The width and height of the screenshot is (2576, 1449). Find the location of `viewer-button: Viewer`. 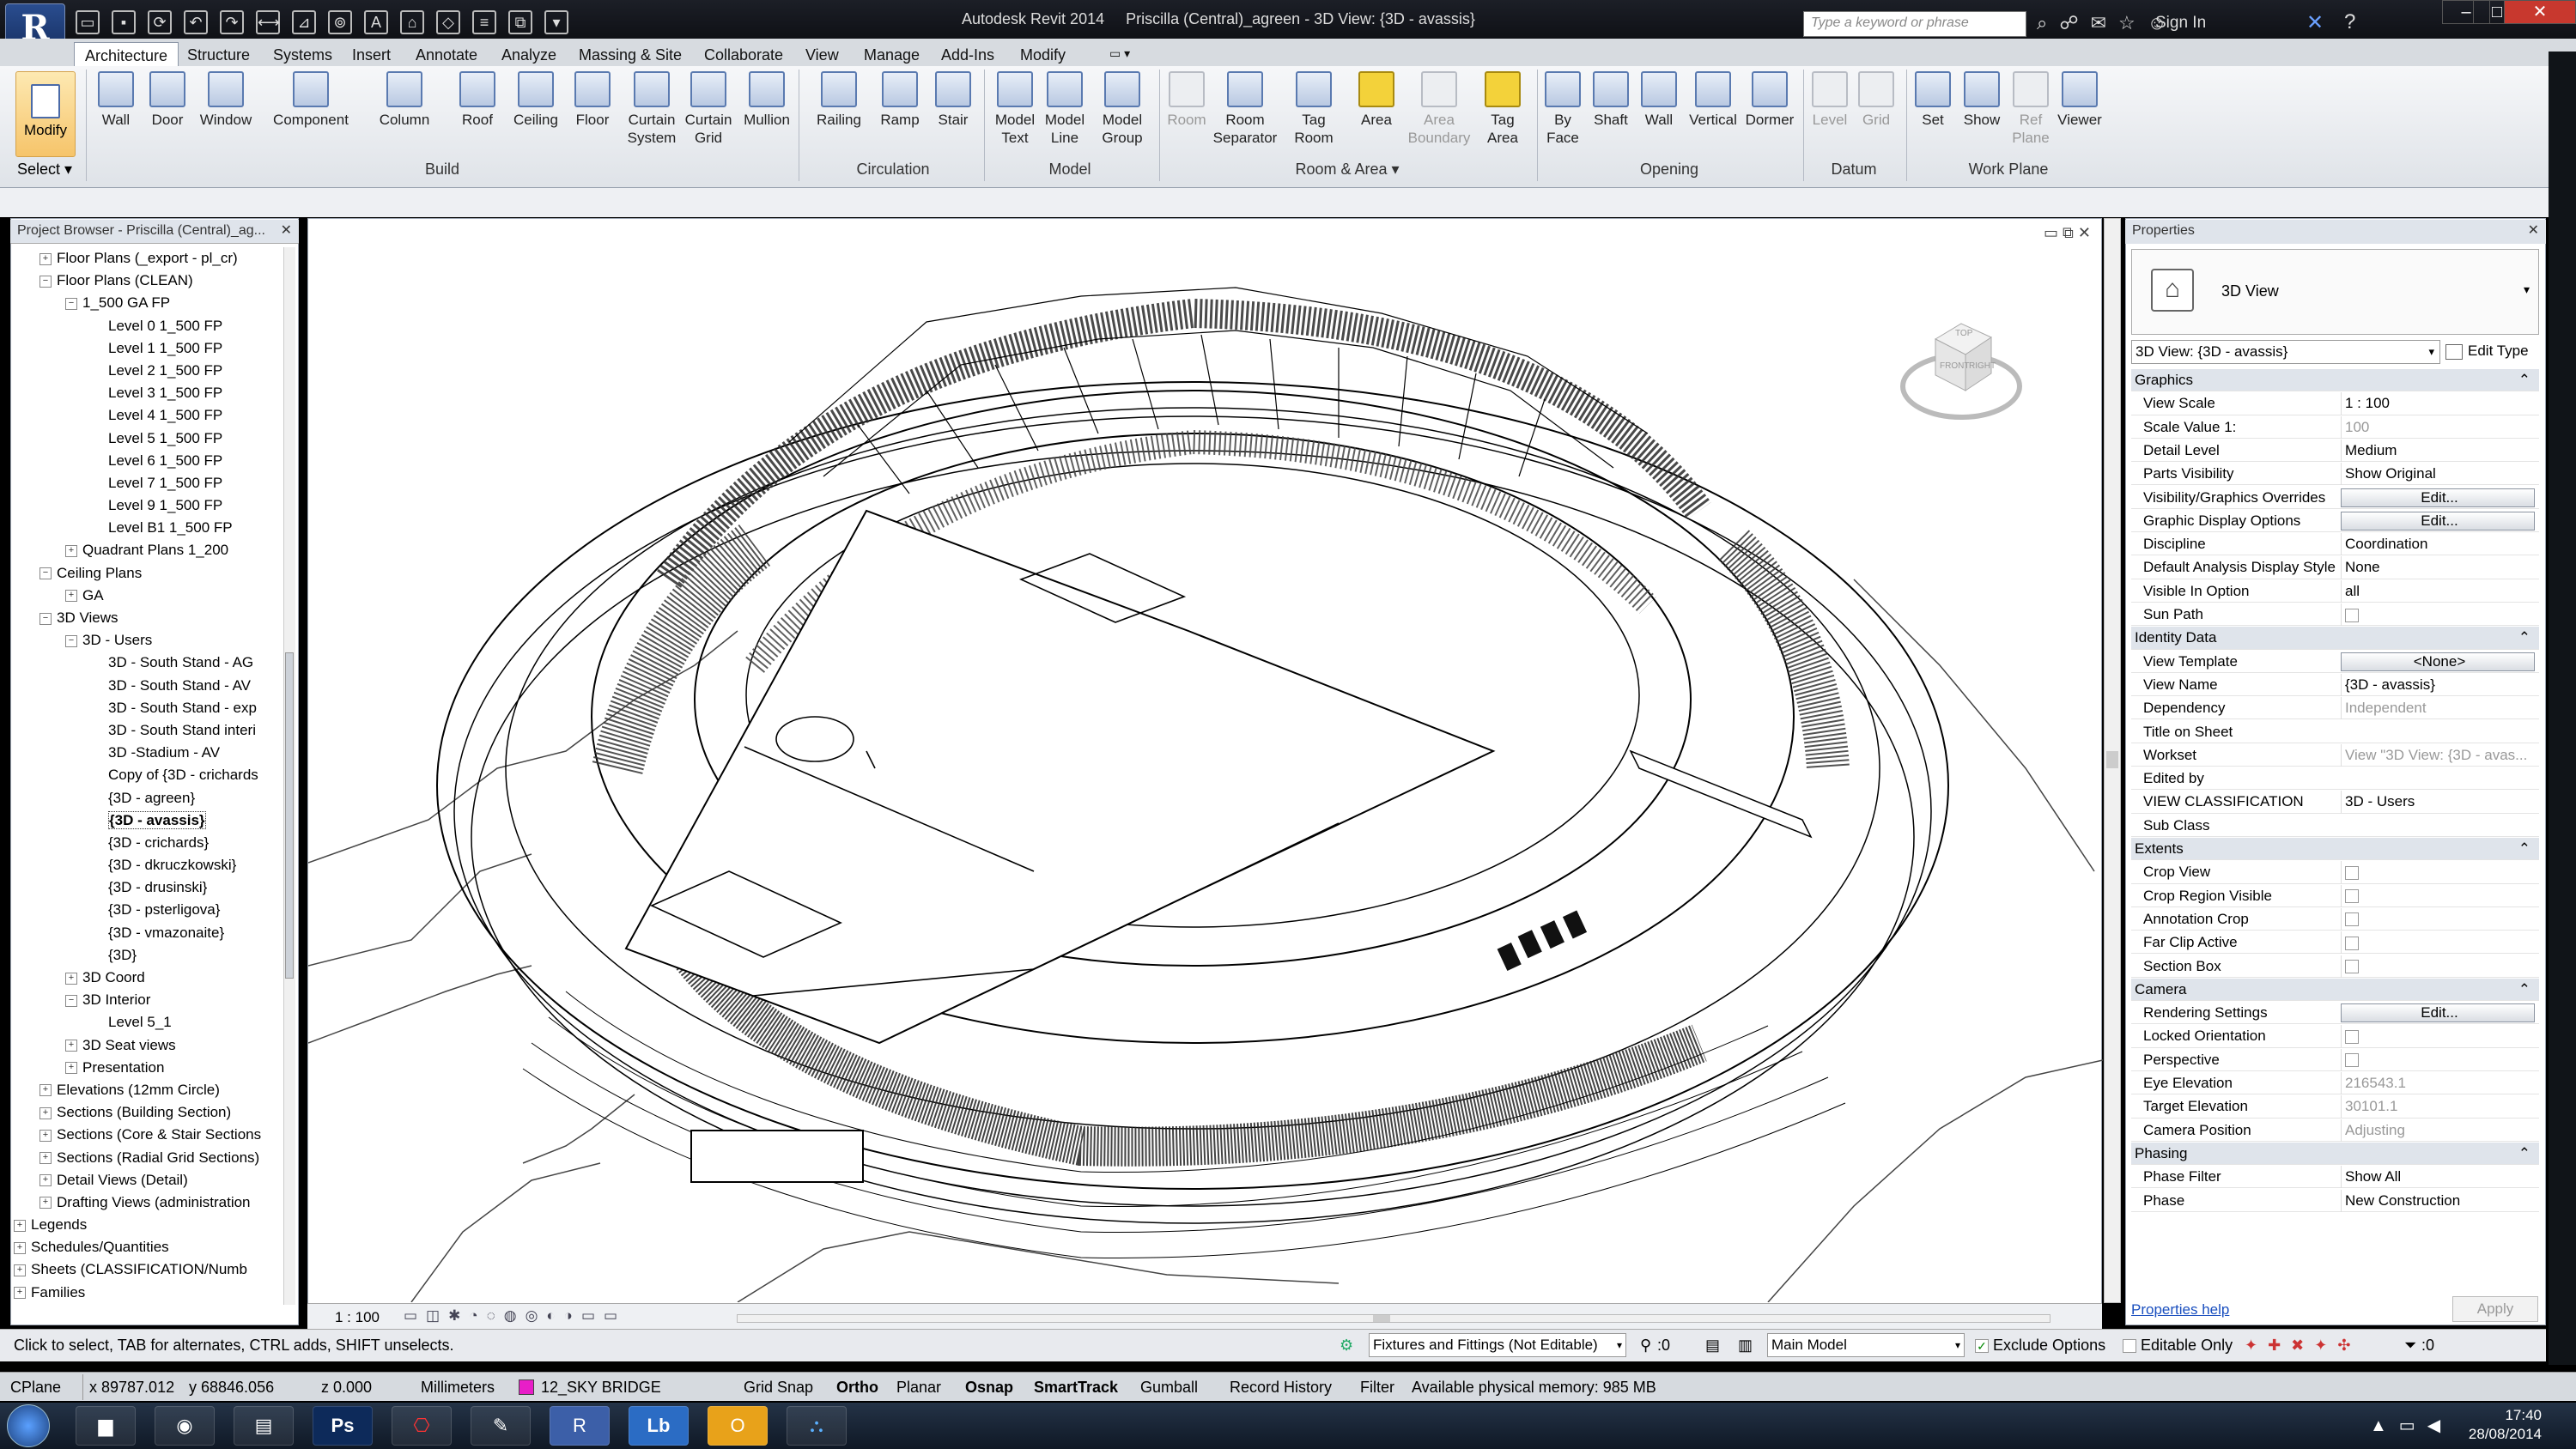

viewer-button: Viewer is located at coordinates (2079, 100).